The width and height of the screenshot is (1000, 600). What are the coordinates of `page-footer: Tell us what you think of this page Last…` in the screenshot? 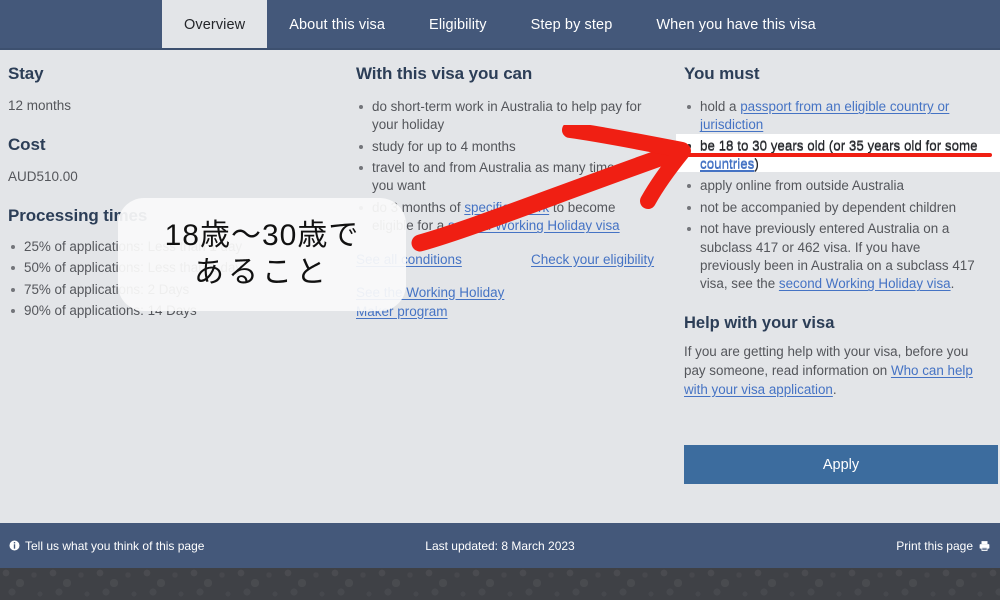 It's located at (500, 545).